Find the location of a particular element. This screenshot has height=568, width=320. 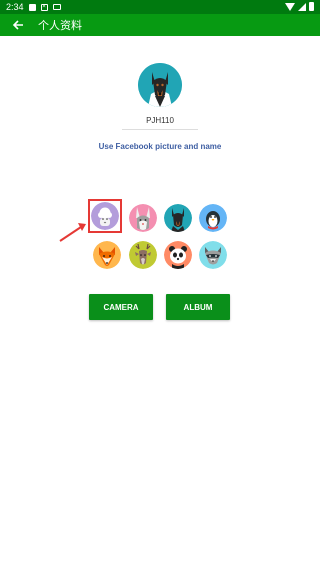

avatar-option-deer is located at coordinates (143, 255).